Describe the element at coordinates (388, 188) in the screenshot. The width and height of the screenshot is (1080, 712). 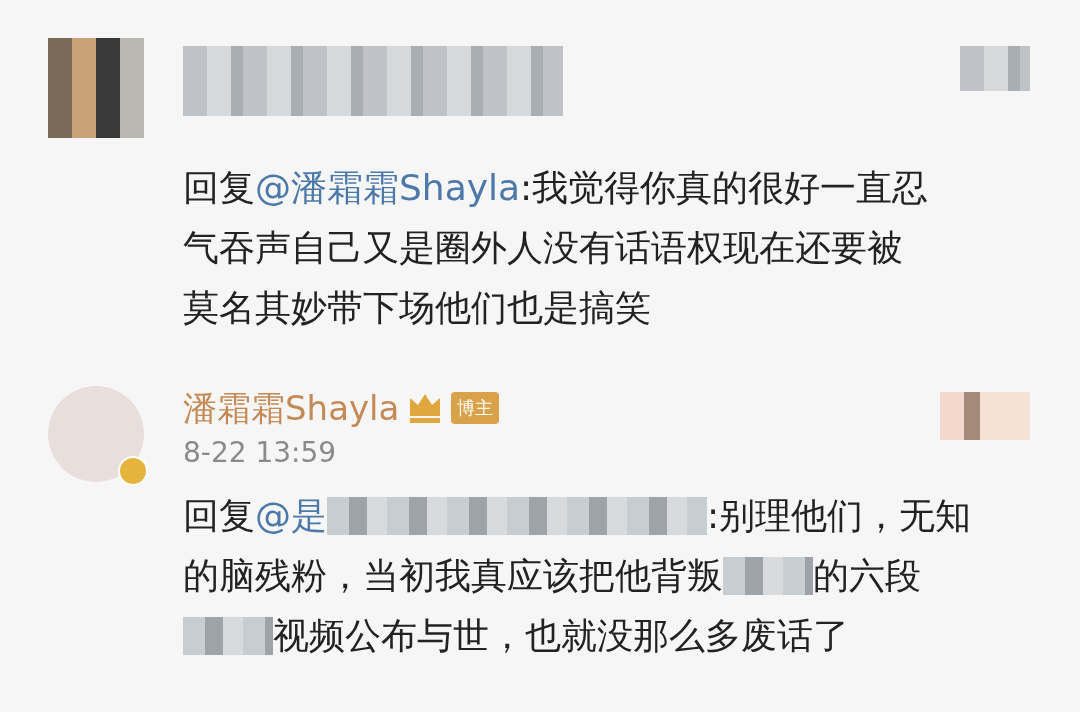
I see `mention-link: @潘霜霜Shayla` at that location.